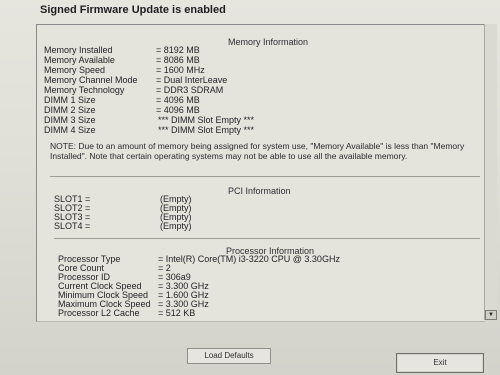  What do you see at coordinates (72, 226) in the screenshot?
I see `pci-slot-label: SLOT4 =` at bounding box center [72, 226].